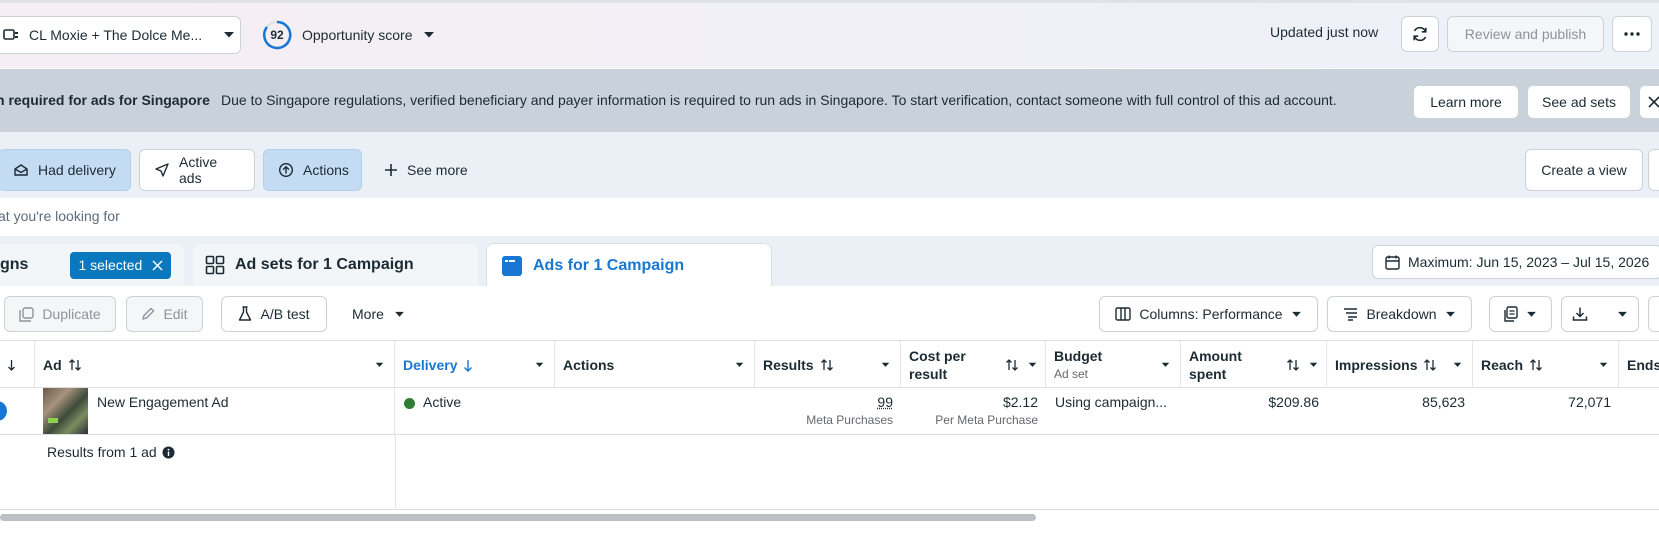 This screenshot has width=1659, height=537. Describe the element at coordinates (215, 411) in the screenshot. I see `ad-name-cell: New Engagement Ad` at that location.